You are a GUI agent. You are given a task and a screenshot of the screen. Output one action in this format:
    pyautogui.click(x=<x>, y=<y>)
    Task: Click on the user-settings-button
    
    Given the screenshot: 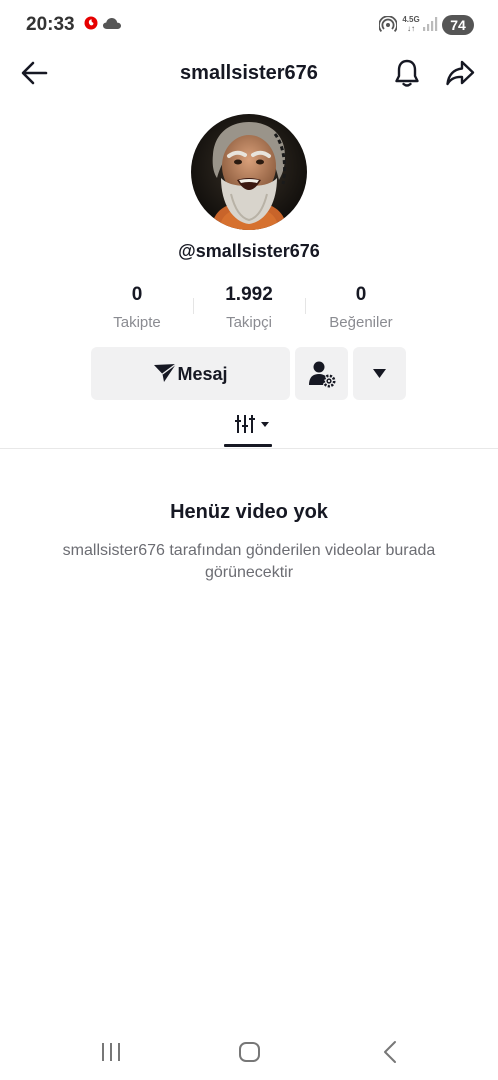 What is the action you would take?
    pyautogui.click(x=321, y=373)
    